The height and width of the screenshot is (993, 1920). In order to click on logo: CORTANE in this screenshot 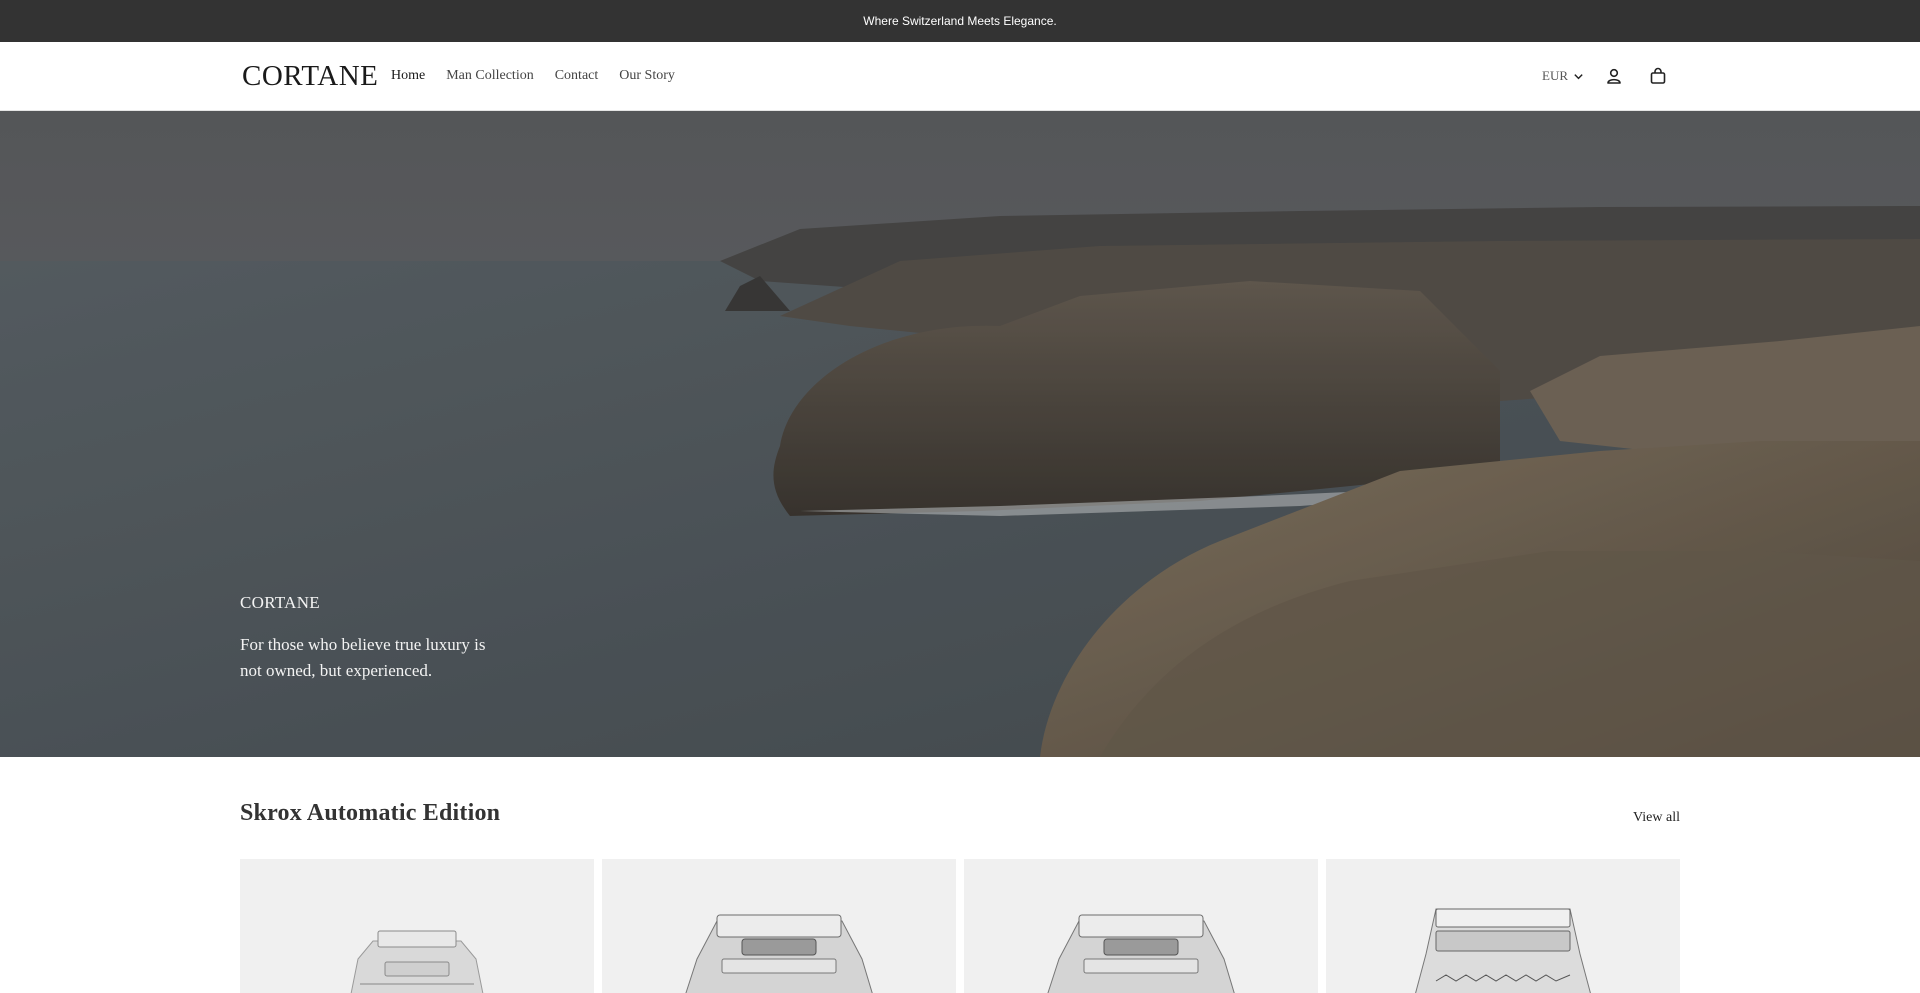, I will do `click(310, 76)`.